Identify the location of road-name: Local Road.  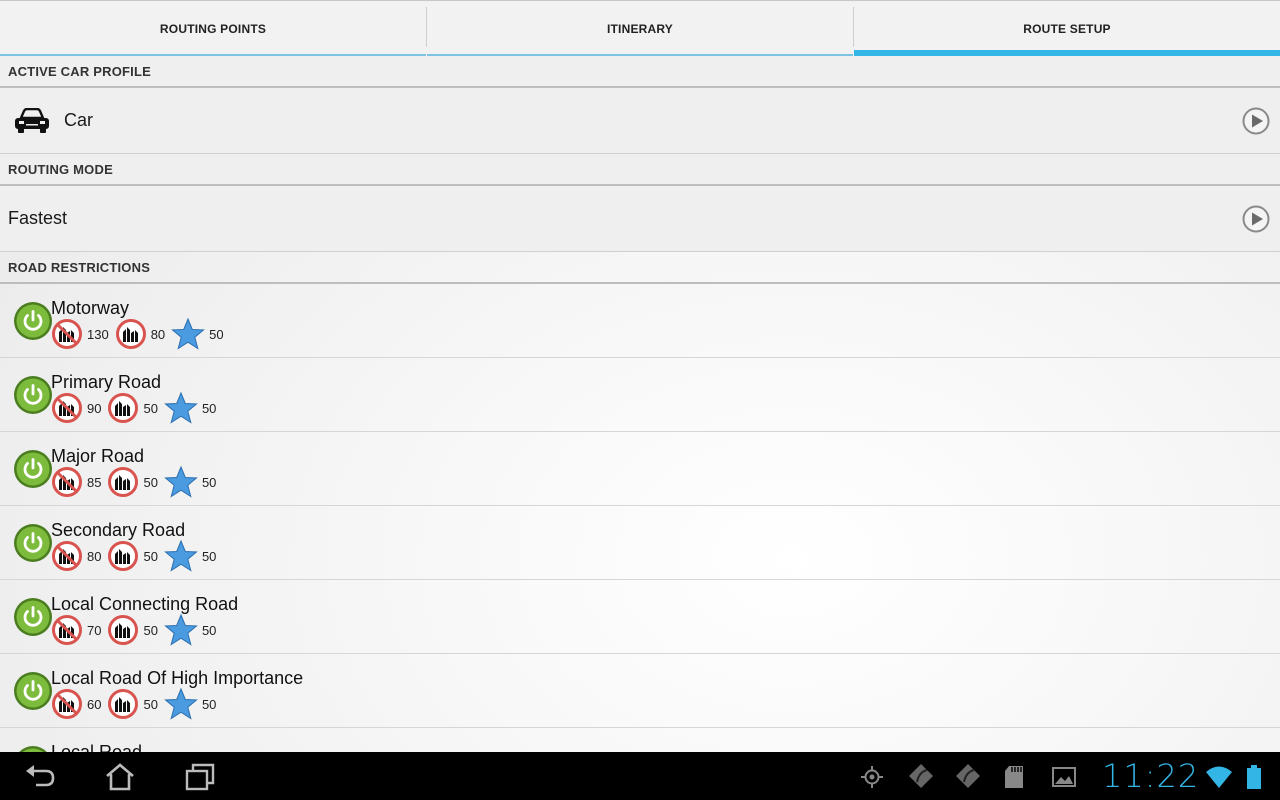
(97, 747).